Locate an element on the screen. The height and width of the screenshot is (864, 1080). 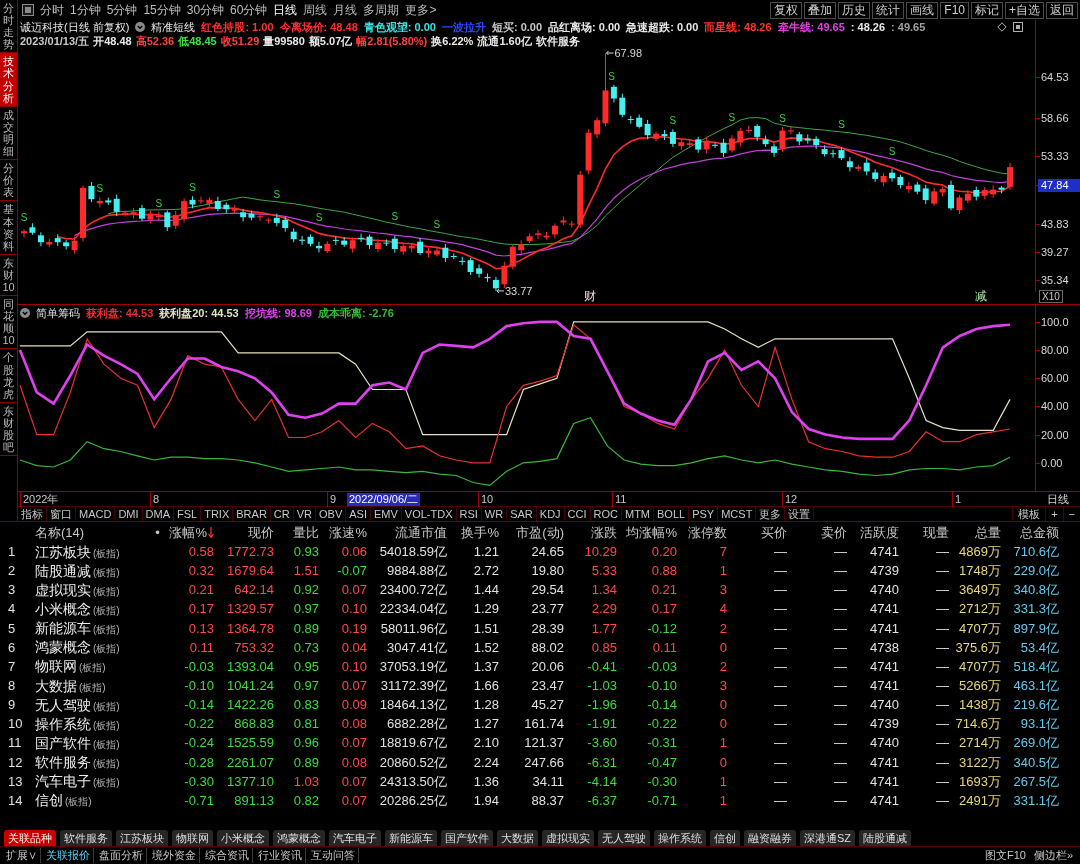
bottom-tab: 境外资金 is located at coordinates (174, 855).